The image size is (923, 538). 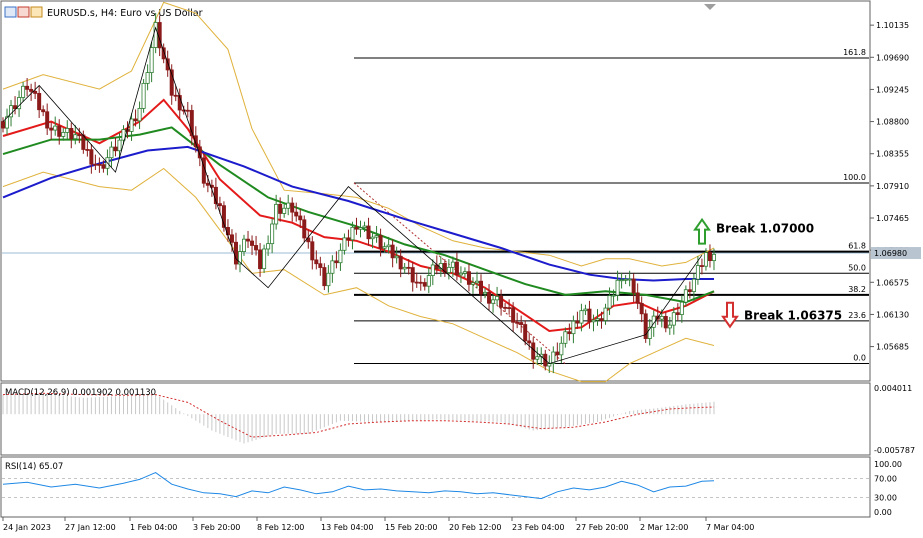 I want to click on macd-tick-label: -0.005787, so click(x=894, y=450).